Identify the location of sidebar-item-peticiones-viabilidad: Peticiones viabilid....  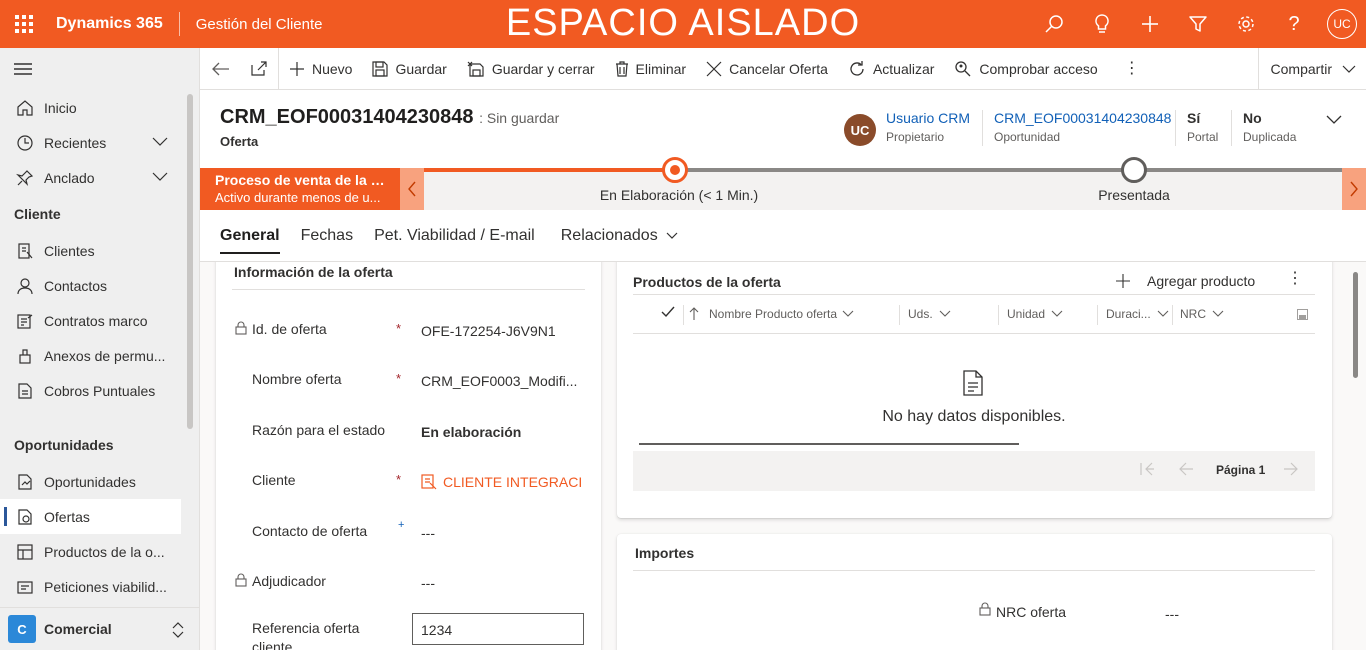
(90, 586).